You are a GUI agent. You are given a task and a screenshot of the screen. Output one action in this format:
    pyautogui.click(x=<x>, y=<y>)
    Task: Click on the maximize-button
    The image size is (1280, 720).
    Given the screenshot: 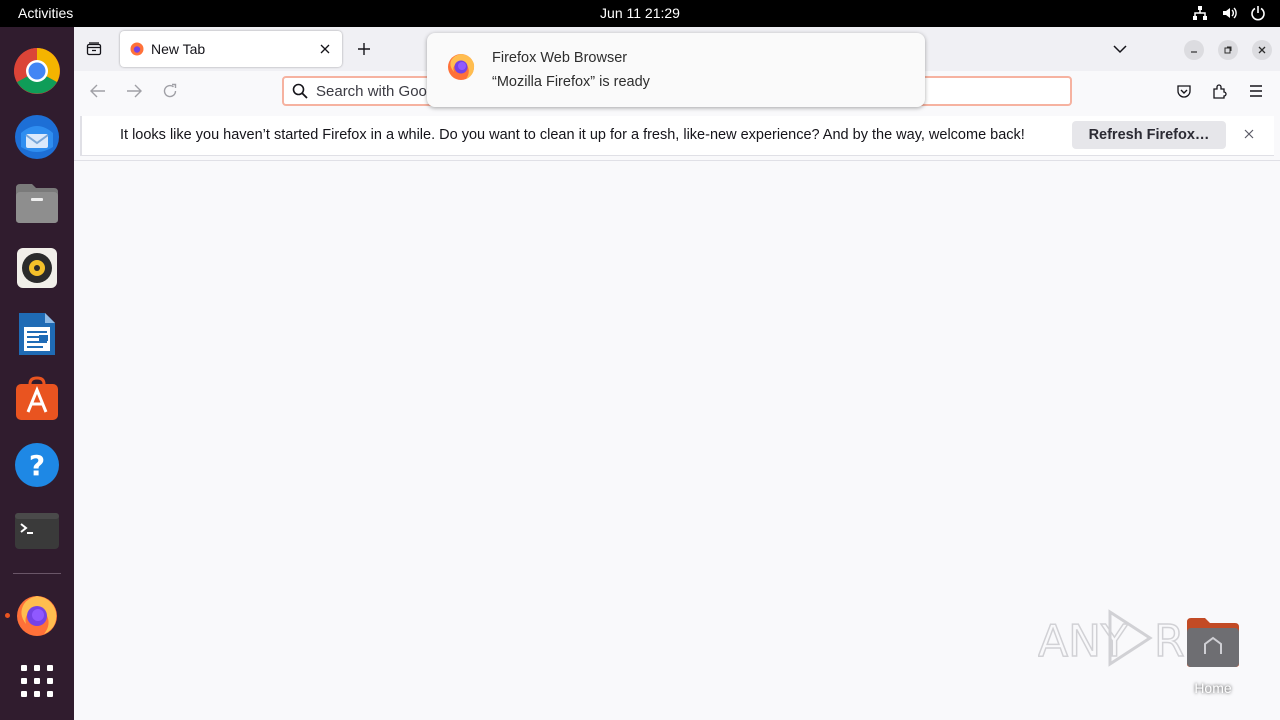 What is the action you would take?
    pyautogui.click(x=1228, y=50)
    